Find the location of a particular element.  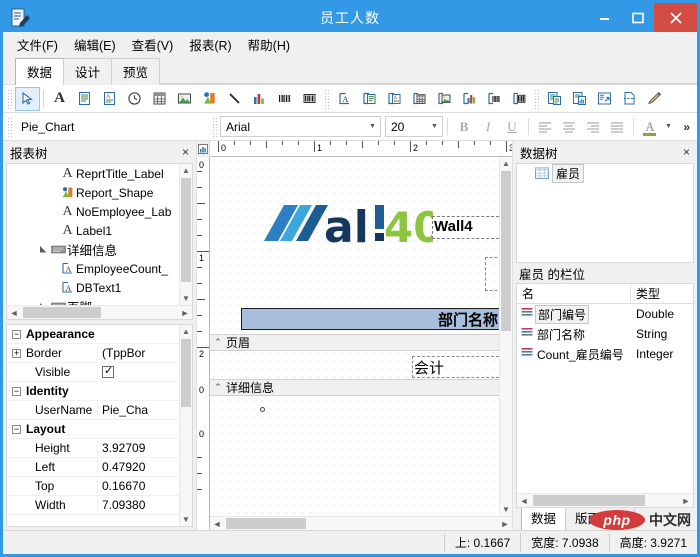

db-text-icon: A is located at coordinates (344, 99).